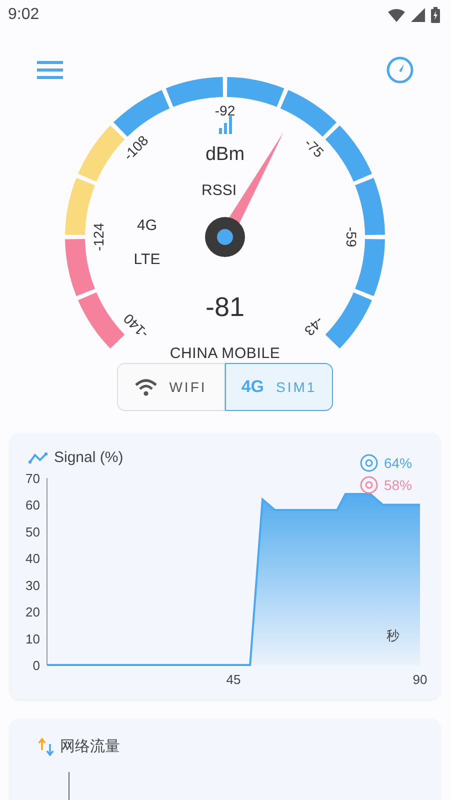 This screenshot has width=450, height=800. I want to click on card-title: Signal (%), so click(89, 457).